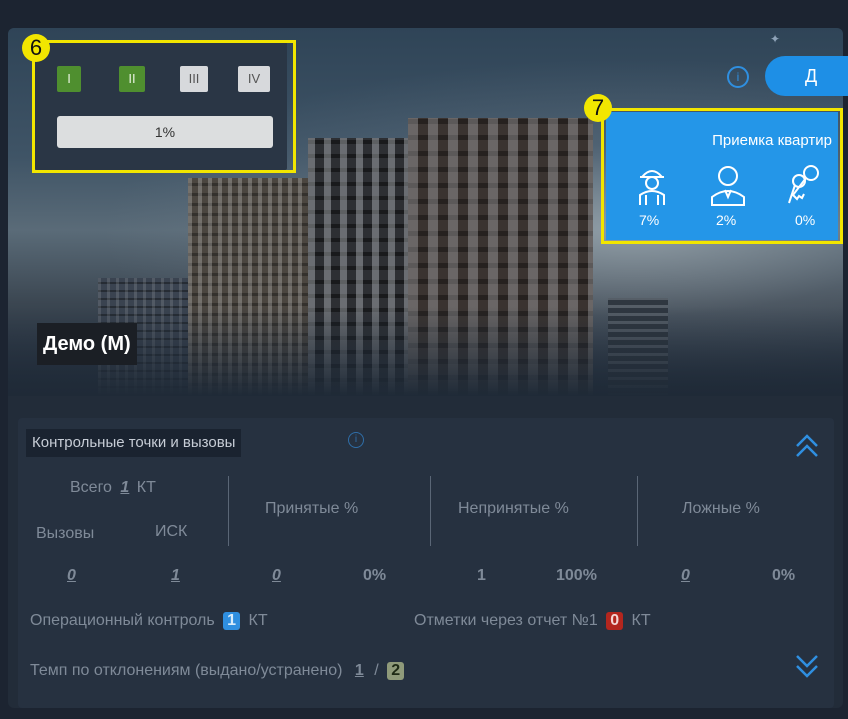  Describe the element at coordinates (375, 575) in the screenshot. I see `accepted-pct: 0%` at that location.